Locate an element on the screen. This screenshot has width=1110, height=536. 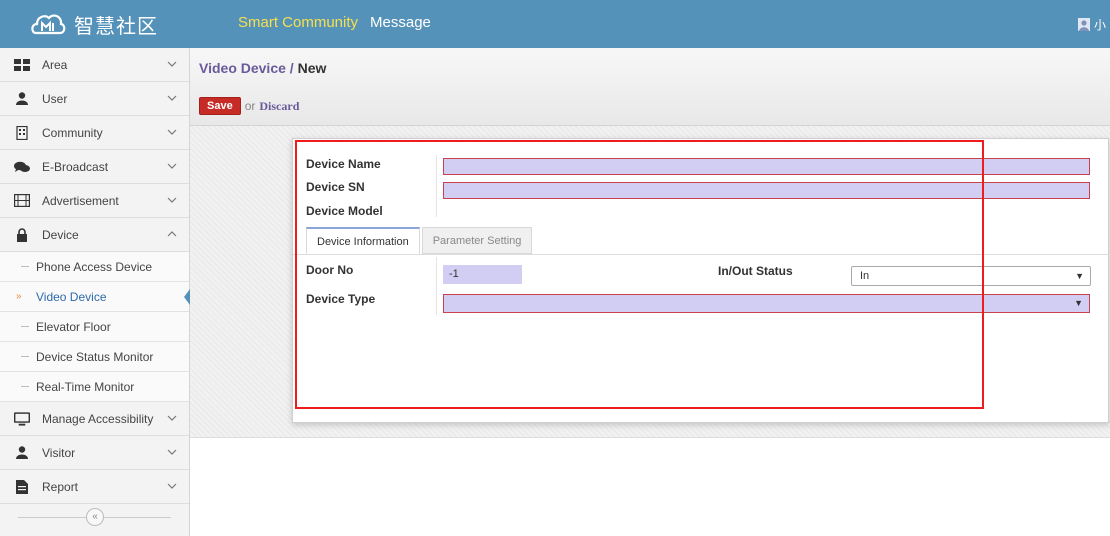
breadcrumb: Video Device / New is located at coordinates (262, 68).